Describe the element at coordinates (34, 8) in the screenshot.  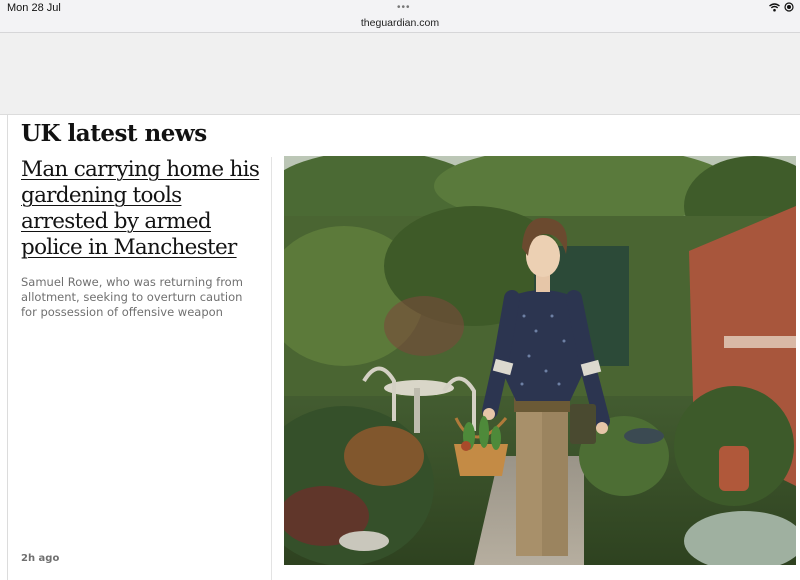
I see `status-time: Mon 28 Jul` at that location.